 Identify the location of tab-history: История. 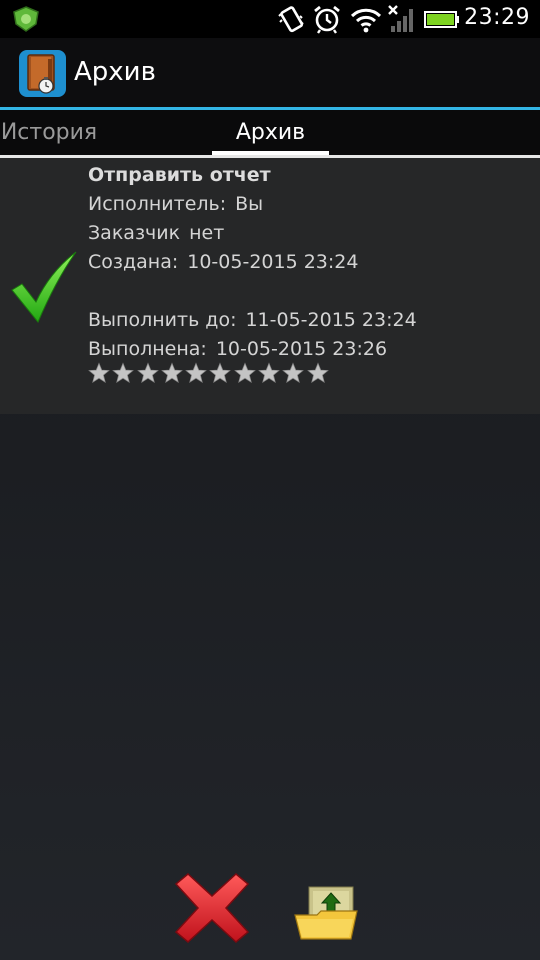
(62, 132).